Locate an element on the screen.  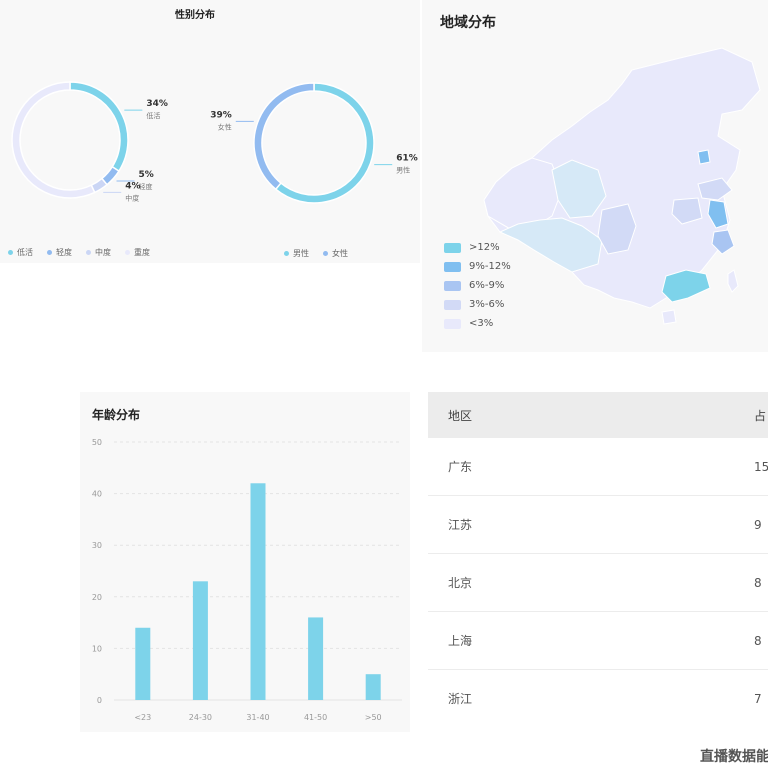
map-legend-row: 3%-6% is located at coordinates (477, 304).